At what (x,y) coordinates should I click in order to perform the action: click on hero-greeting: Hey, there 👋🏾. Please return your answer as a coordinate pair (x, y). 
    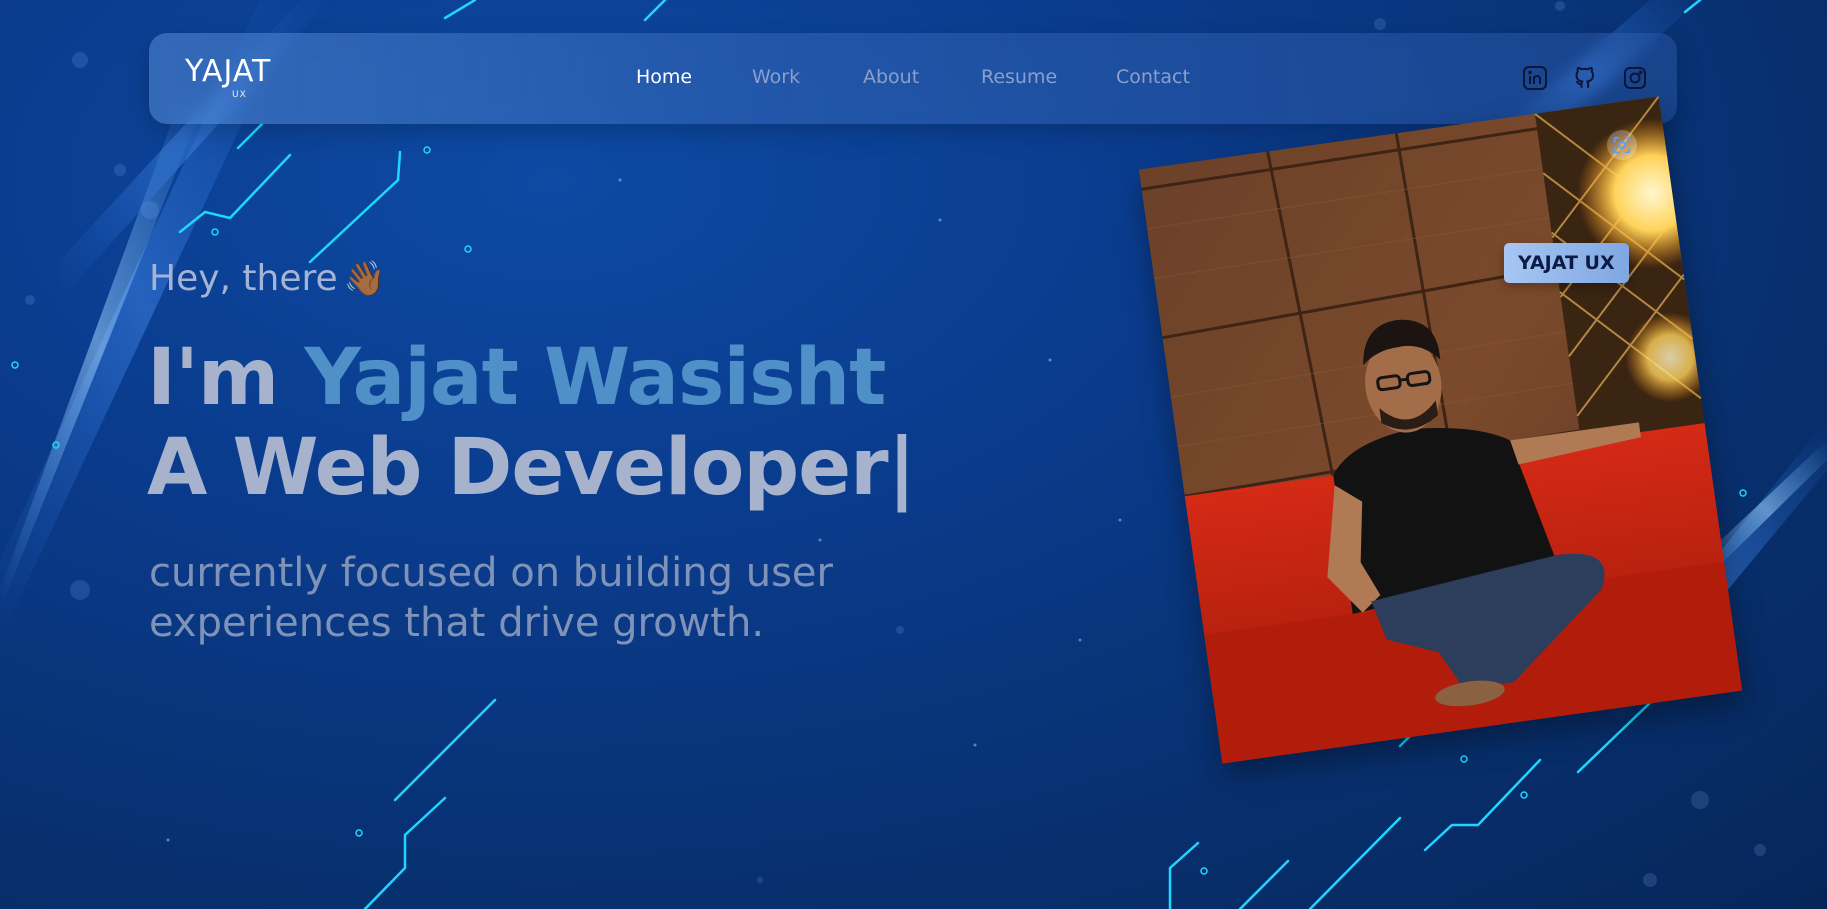
    Looking at the image, I should click on (267, 278).